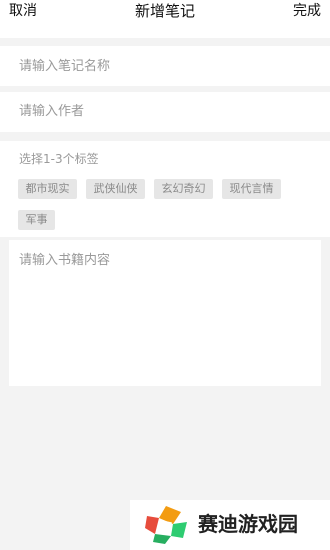 Image resolution: width=330 pixels, height=550 pixels. Describe the element at coordinates (251, 189) in the screenshot. I see `tag-chip: 现代言情` at that location.